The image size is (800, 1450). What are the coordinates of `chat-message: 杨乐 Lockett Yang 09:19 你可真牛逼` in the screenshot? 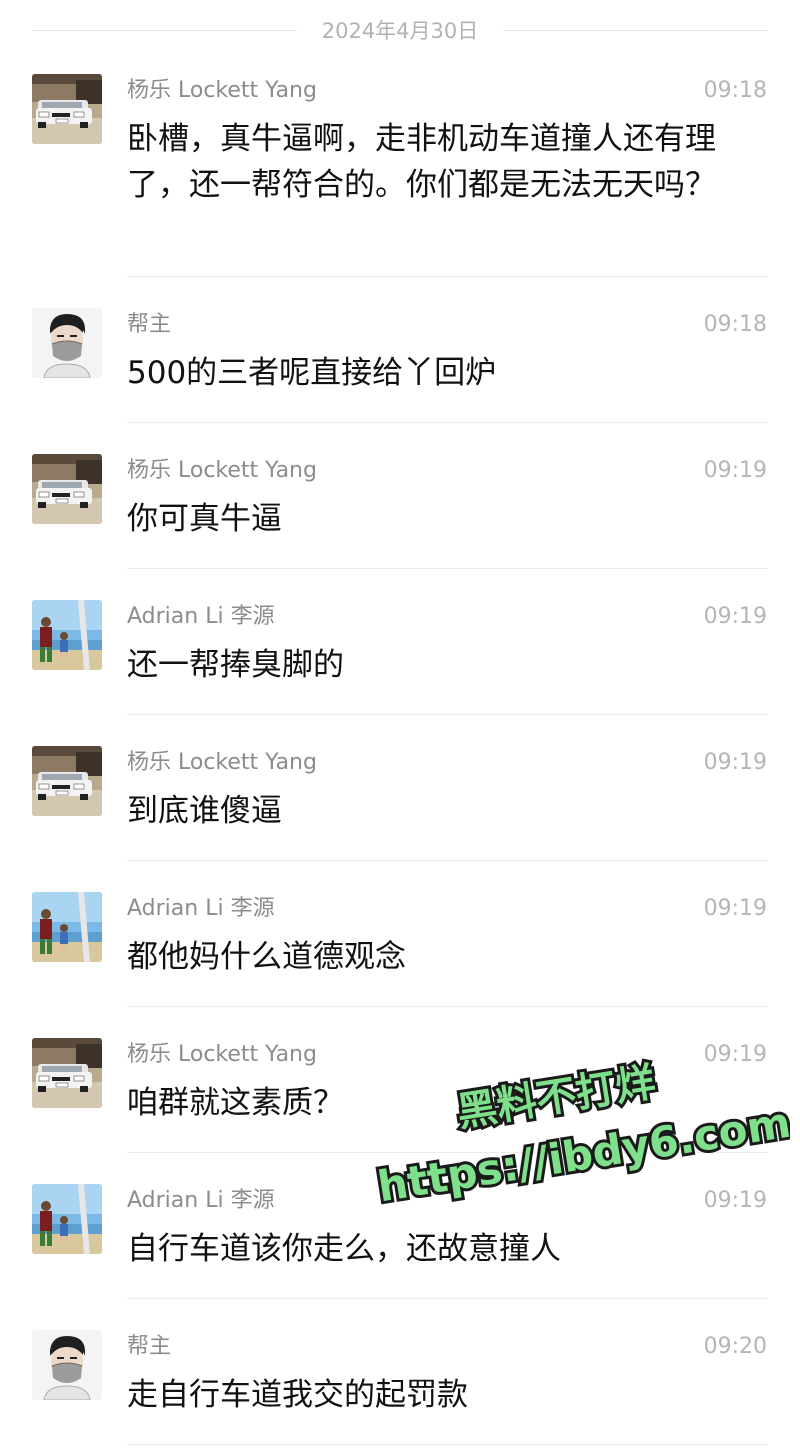 It's located at (400, 512).